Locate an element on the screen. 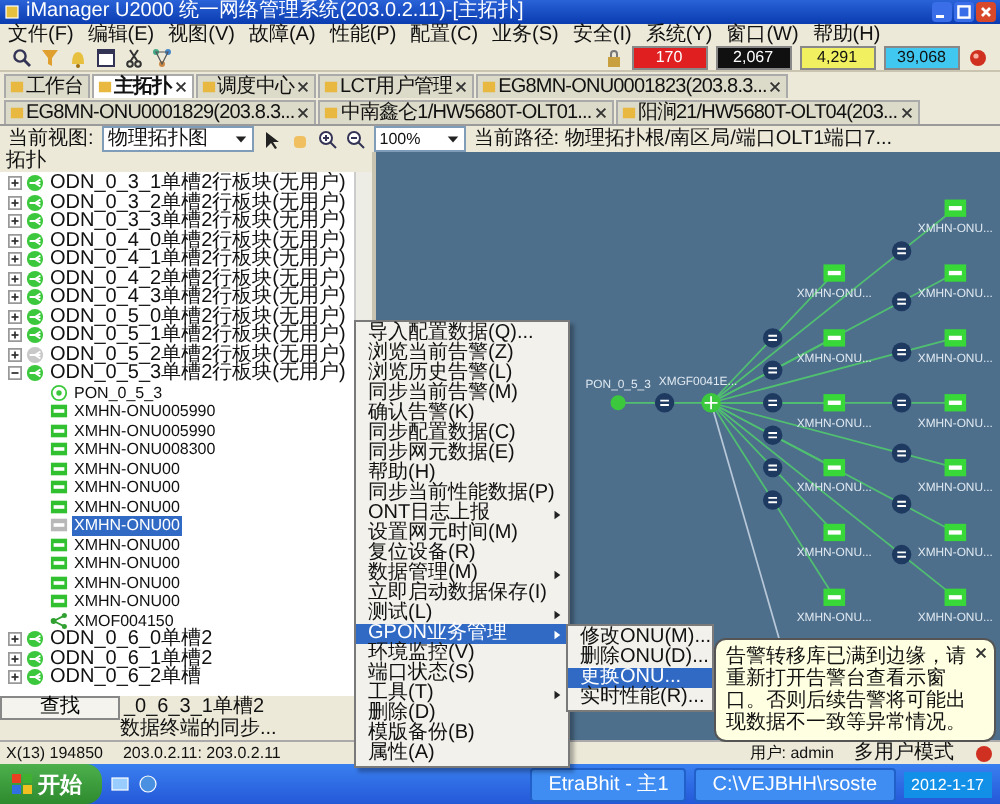 This screenshot has height=804, width=1000. menu-item: 确认告警(K) is located at coordinates (462, 414).